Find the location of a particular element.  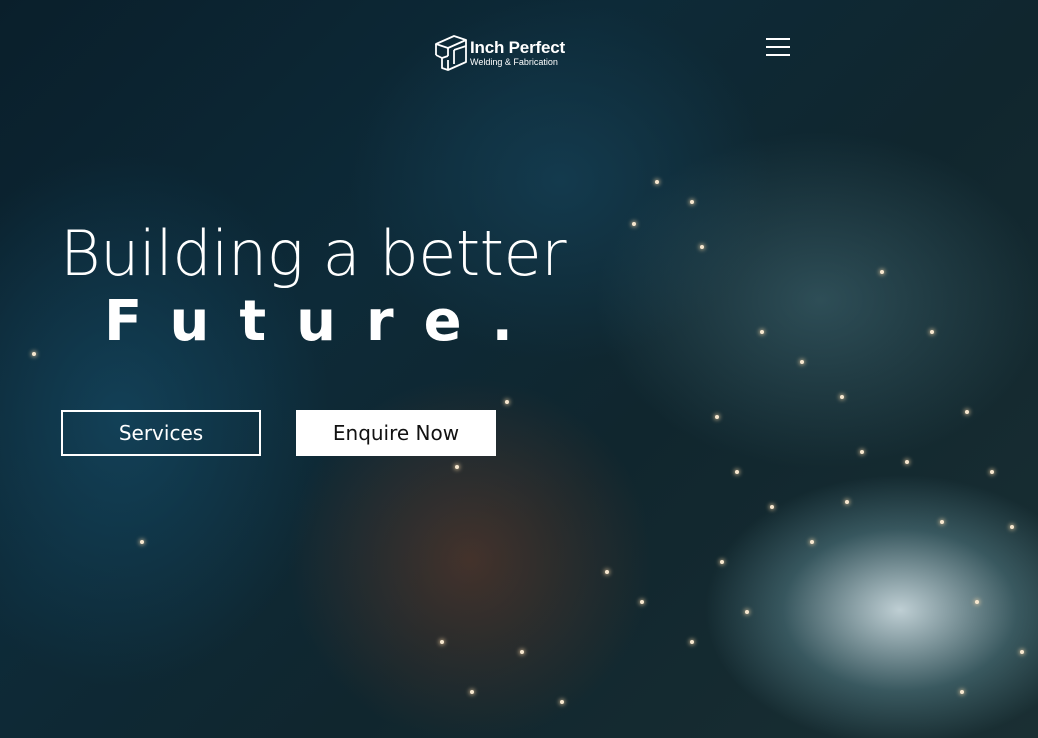

hero-headline: Building a better Future. is located at coordinates (313, 285).